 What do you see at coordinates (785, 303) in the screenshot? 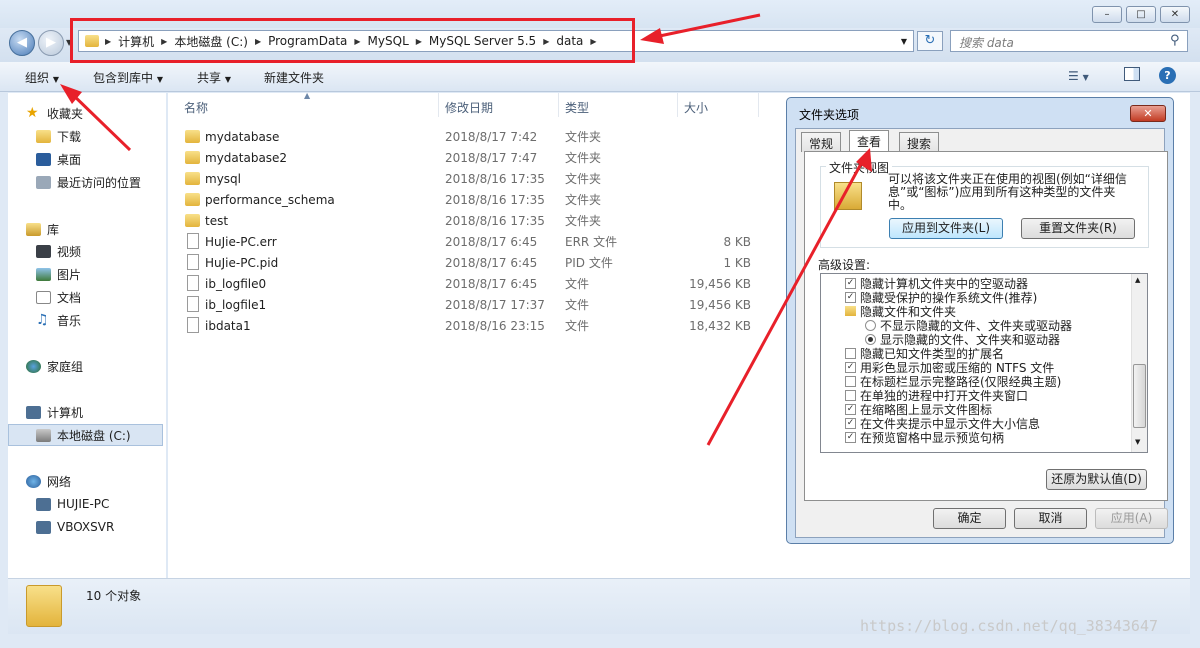
I see `arrow-to-view-tab` at bounding box center [785, 303].